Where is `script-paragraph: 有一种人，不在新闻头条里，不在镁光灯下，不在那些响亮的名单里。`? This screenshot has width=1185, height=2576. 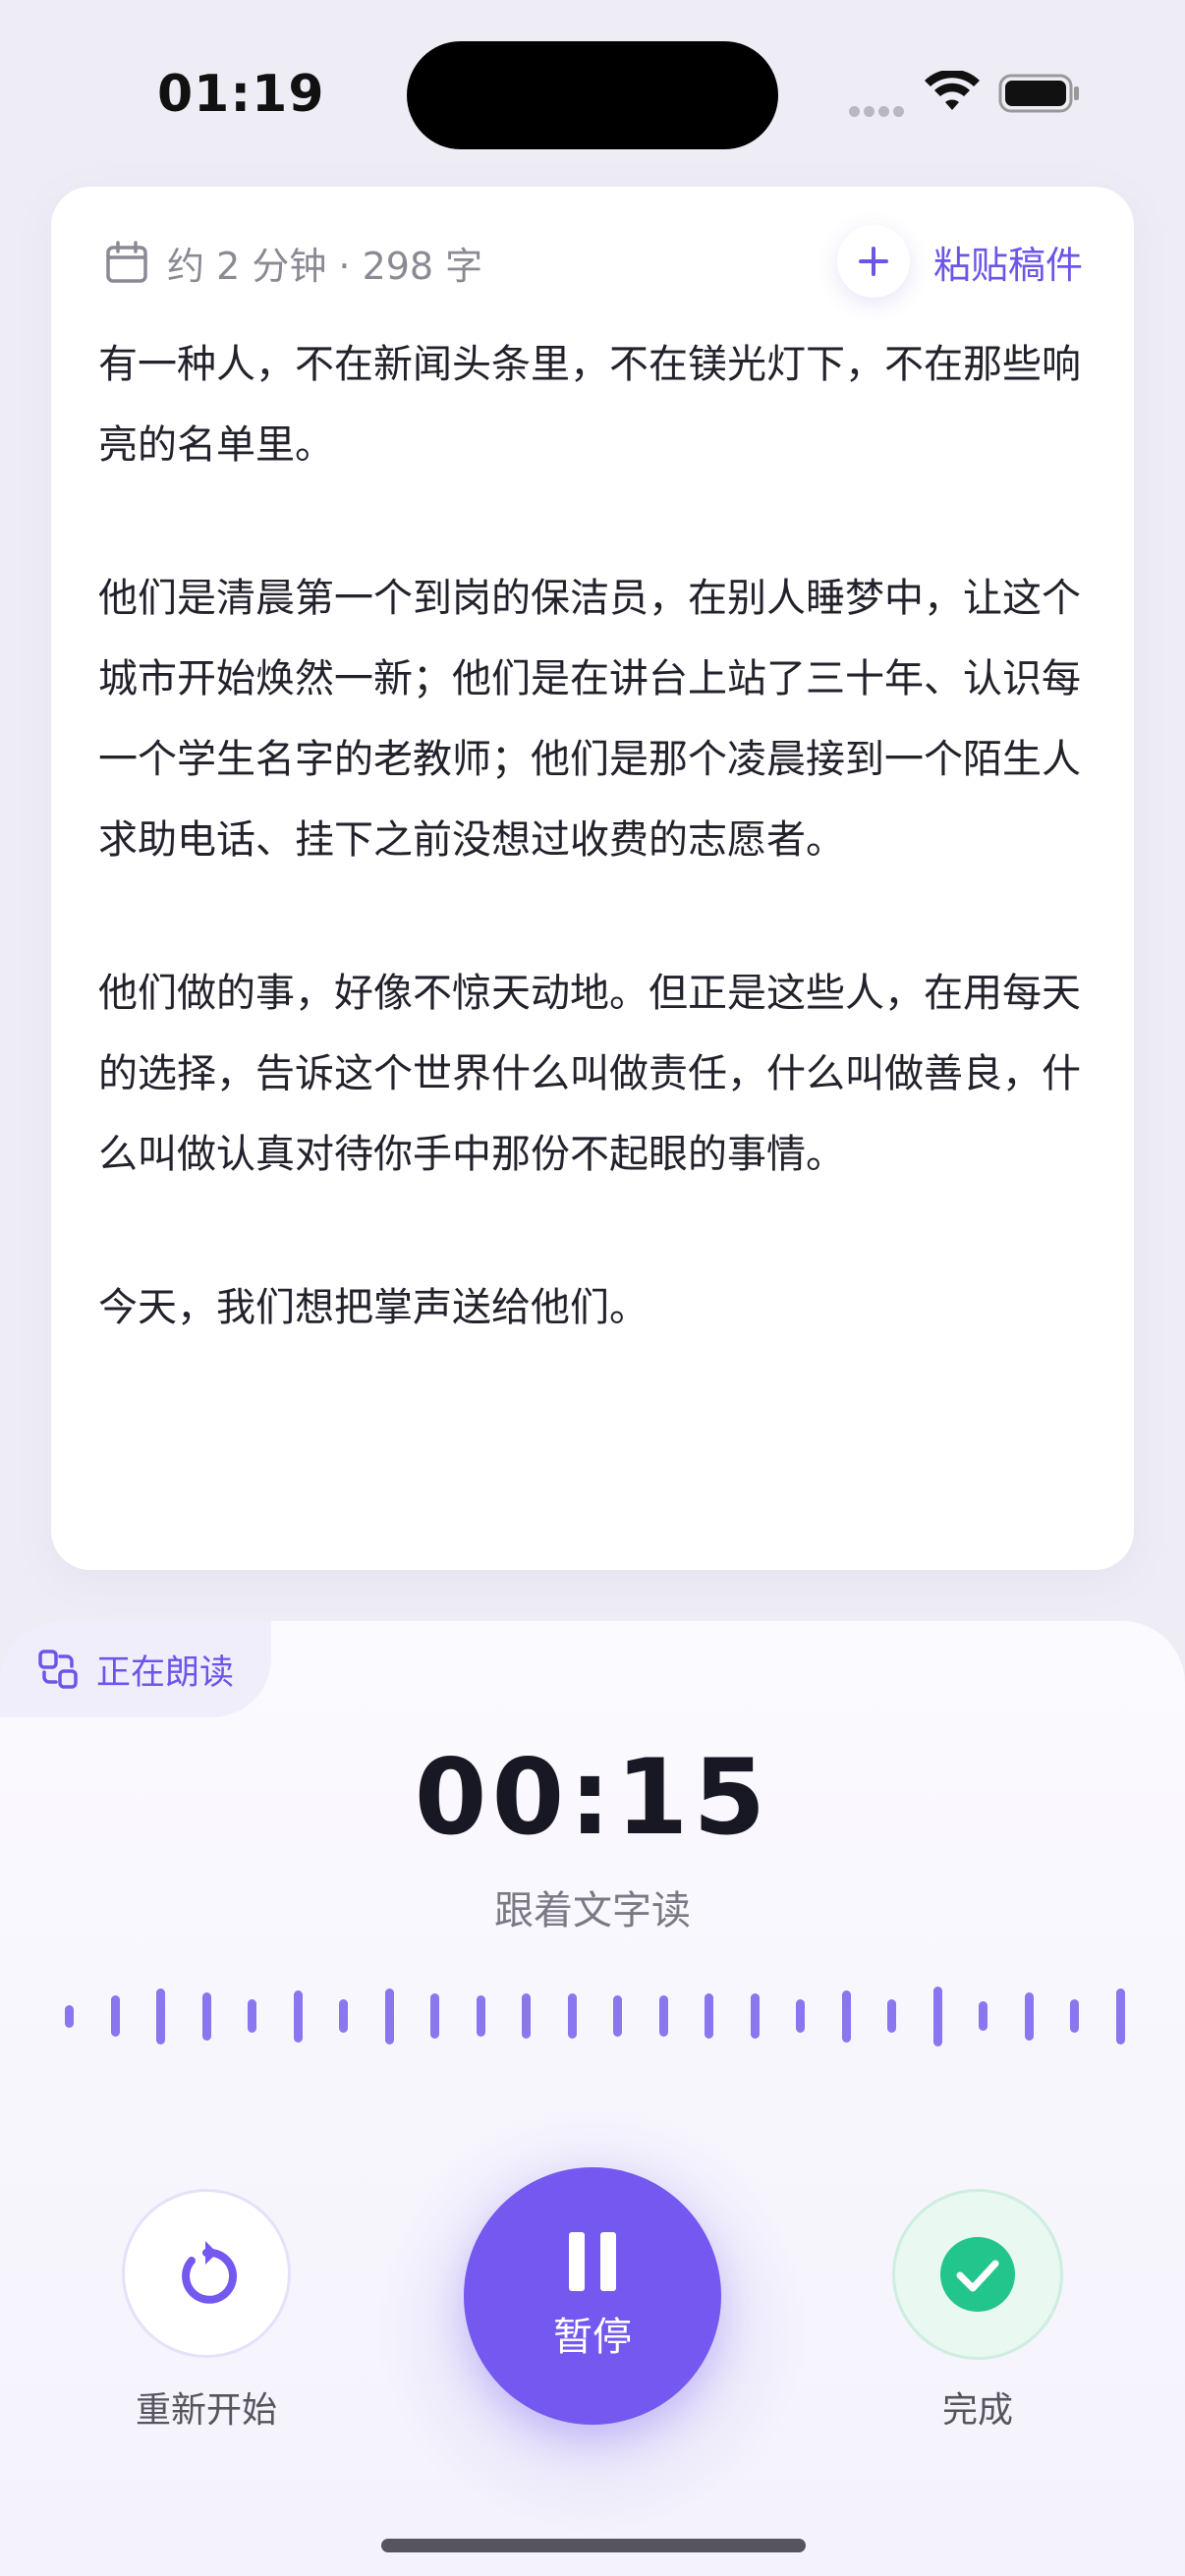
script-paragraph: 有一种人，不在新闻头条里，不在镁光灯下，不在那些响亮的名单里。 is located at coordinates (590, 405).